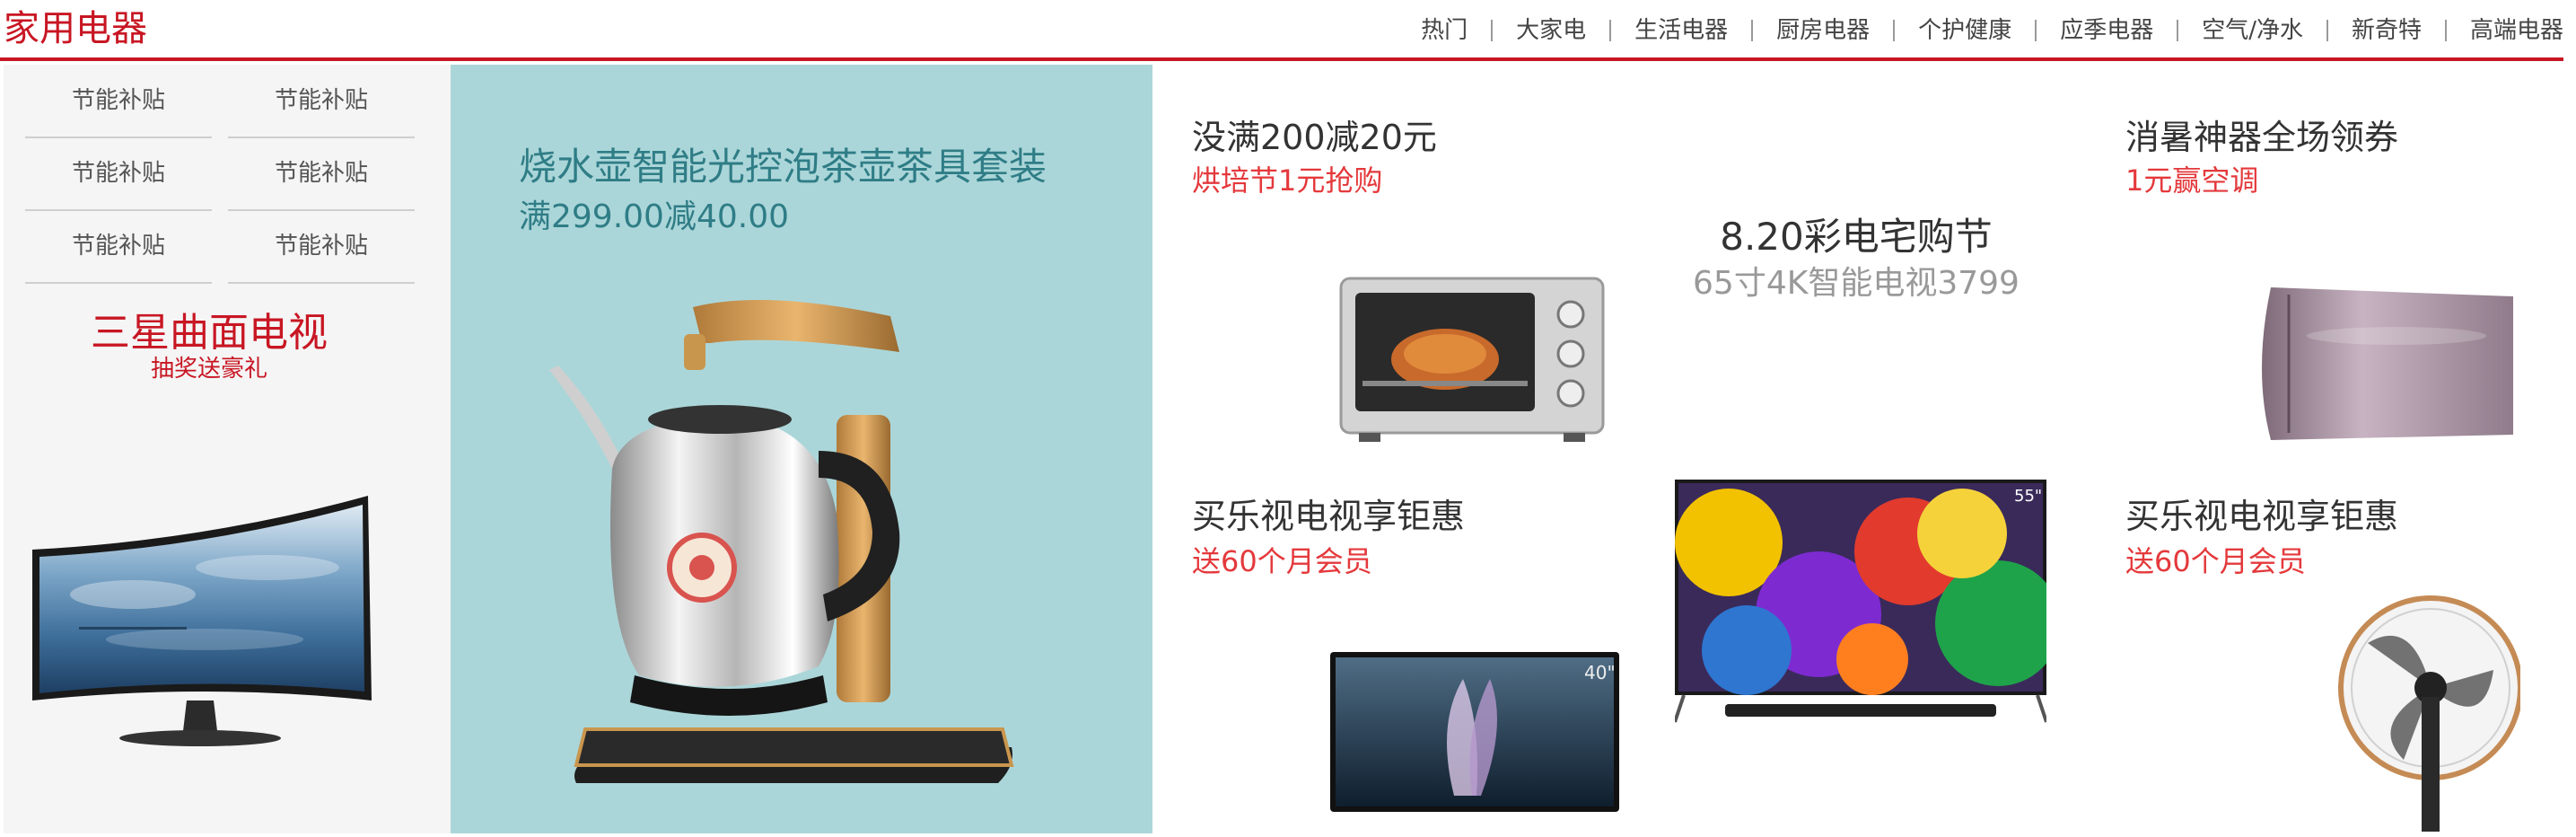  Describe the element at coordinates (209, 366) in the screenshot. I see `sidebar-promo-subtitle: 抽奖送豪礼` at that location.